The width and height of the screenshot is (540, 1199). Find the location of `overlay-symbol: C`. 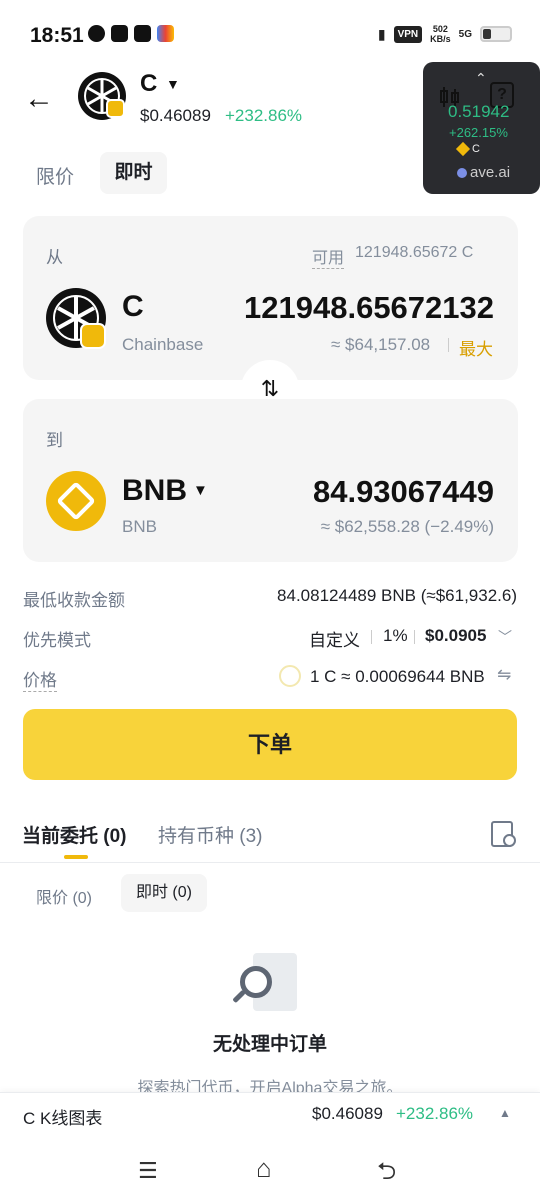

overlay-symbol: C is located at coordinates (476, 149).